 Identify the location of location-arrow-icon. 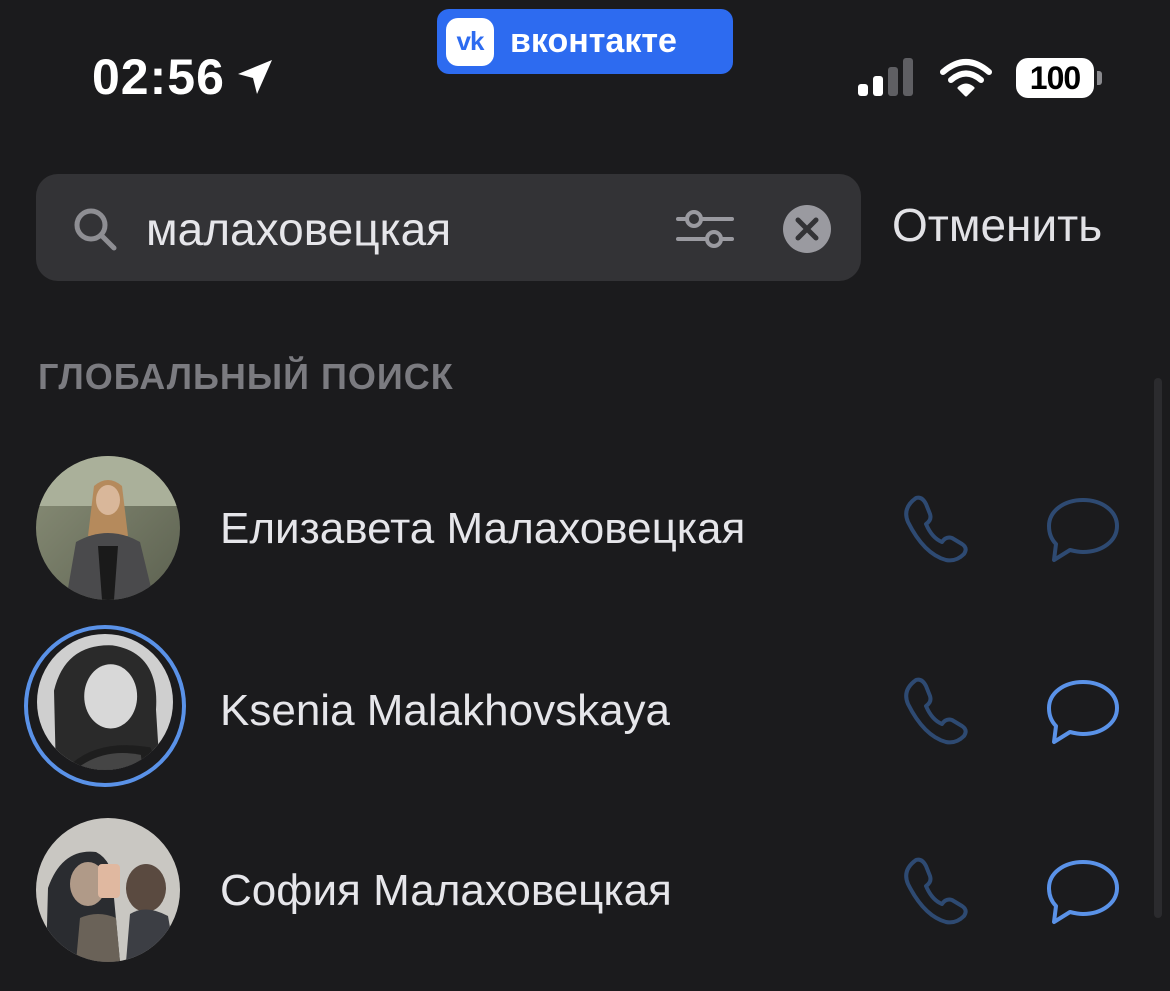
(254, 77).